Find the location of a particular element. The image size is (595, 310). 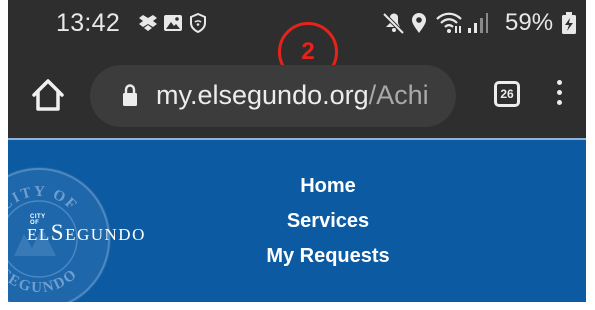

wifi-icon is located at coordinates (449, 23).